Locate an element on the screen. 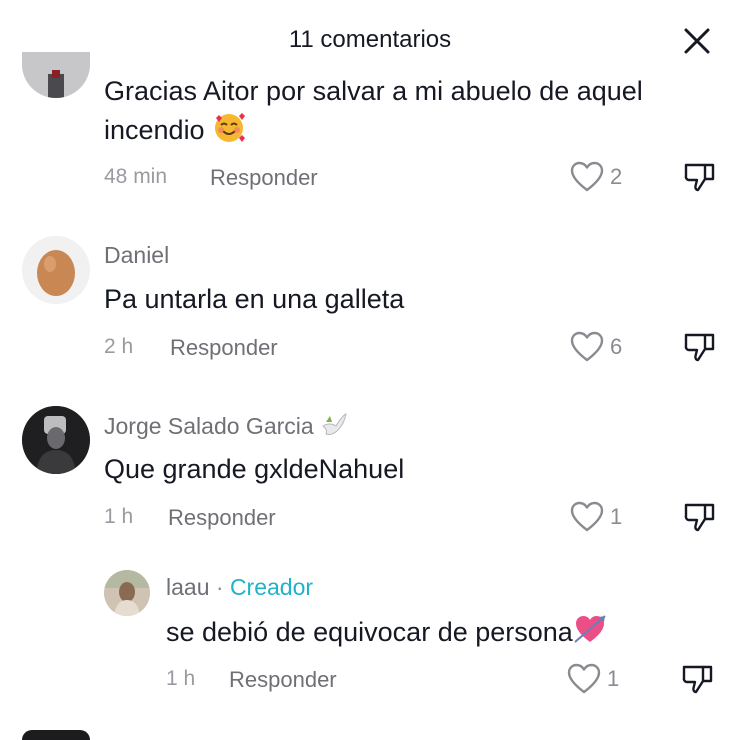 The width and height of the screenshot is (740, 740). heart-with-arrow-icon is located at coordinates (590, 634).